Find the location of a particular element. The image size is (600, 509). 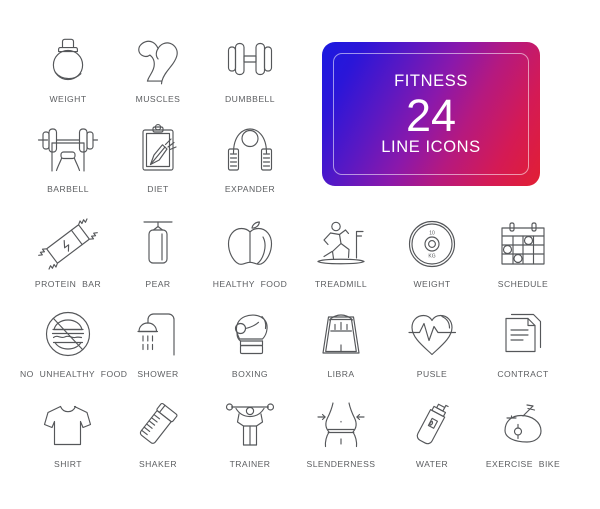

water-bottle-icon is located at coordinates (432, 424).